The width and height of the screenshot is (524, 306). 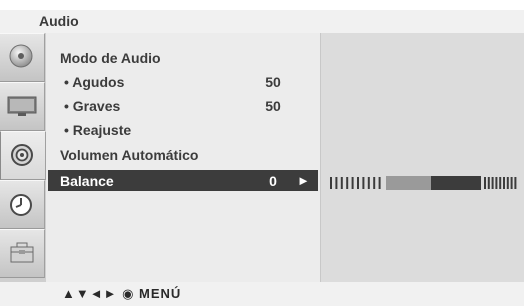 I want to click on menu-item-value: 0, so click(x=273, y=181).